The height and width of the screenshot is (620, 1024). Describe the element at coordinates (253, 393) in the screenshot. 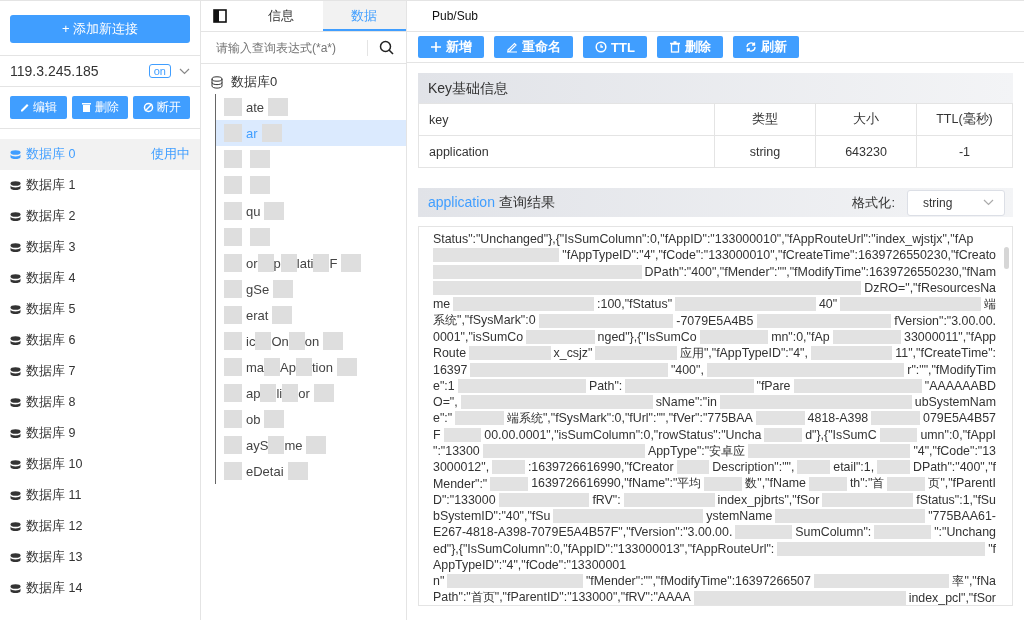

I see `tree-item-text: ap` at that location.